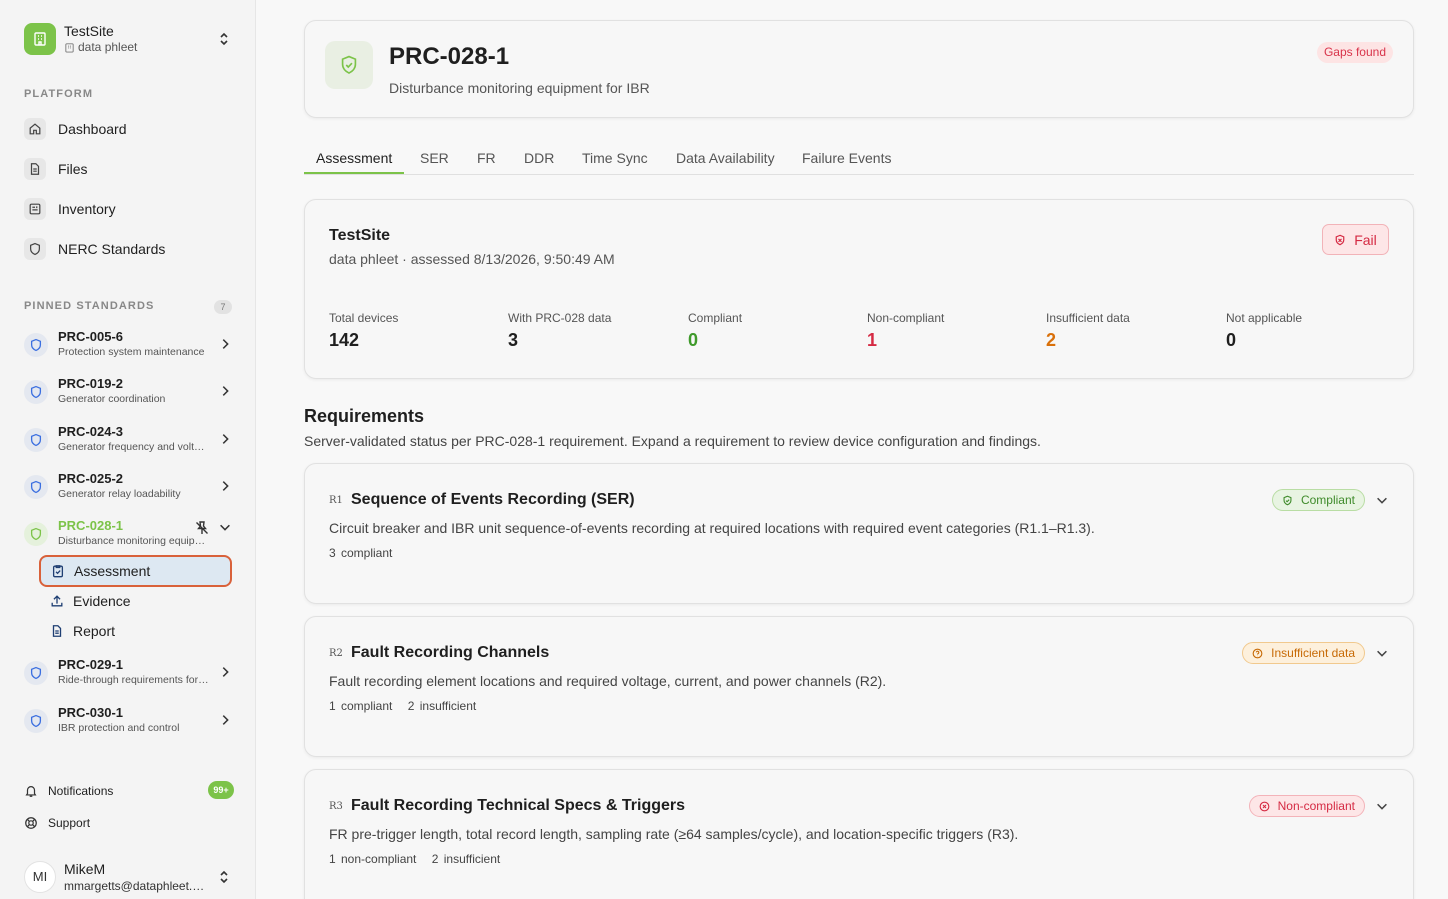 Image resolution: width=1448 pixels, height=899 pixels. I want to click on shield-check-icon, so click(36, 534).